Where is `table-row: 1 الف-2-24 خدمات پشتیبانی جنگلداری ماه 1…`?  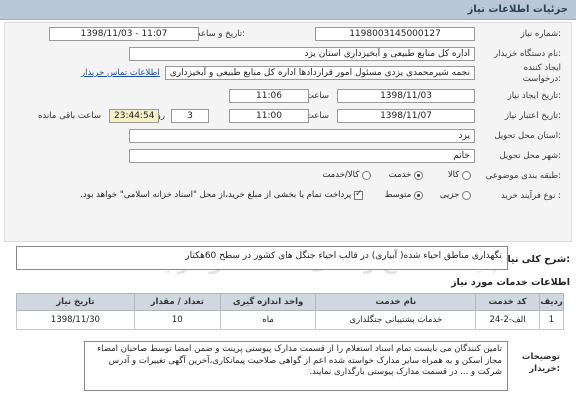
table-row: 1 الف-2-24 خدمات پشتیبانی جنگلداری ماه 1… is located at coordinates (290, 320).